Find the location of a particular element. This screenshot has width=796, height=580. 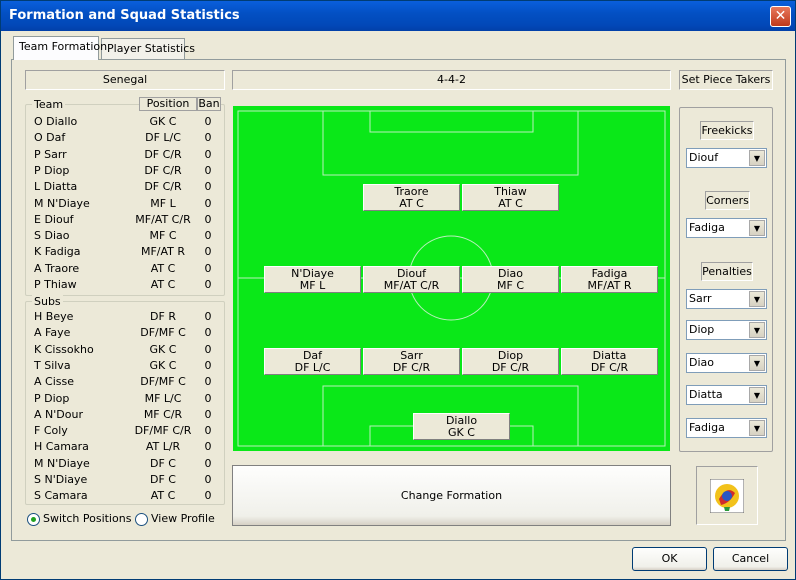

pitch-player-card: Diatta DF C/R is located at coordinates (609, 361).